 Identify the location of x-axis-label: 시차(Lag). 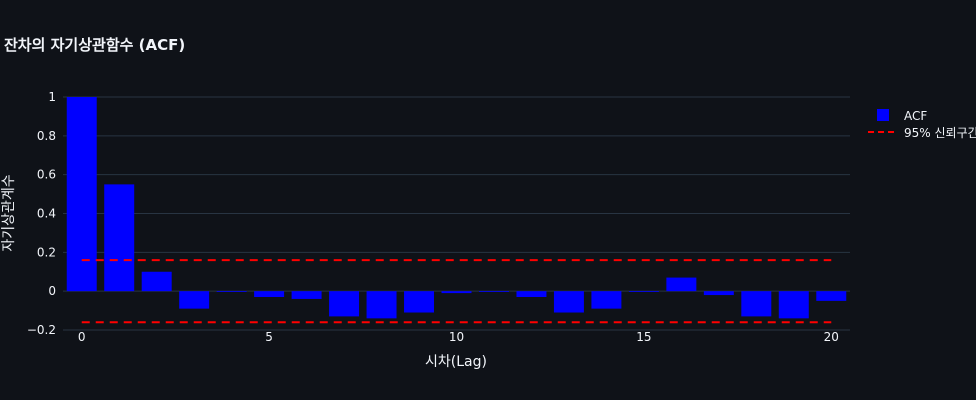
(456, 362).